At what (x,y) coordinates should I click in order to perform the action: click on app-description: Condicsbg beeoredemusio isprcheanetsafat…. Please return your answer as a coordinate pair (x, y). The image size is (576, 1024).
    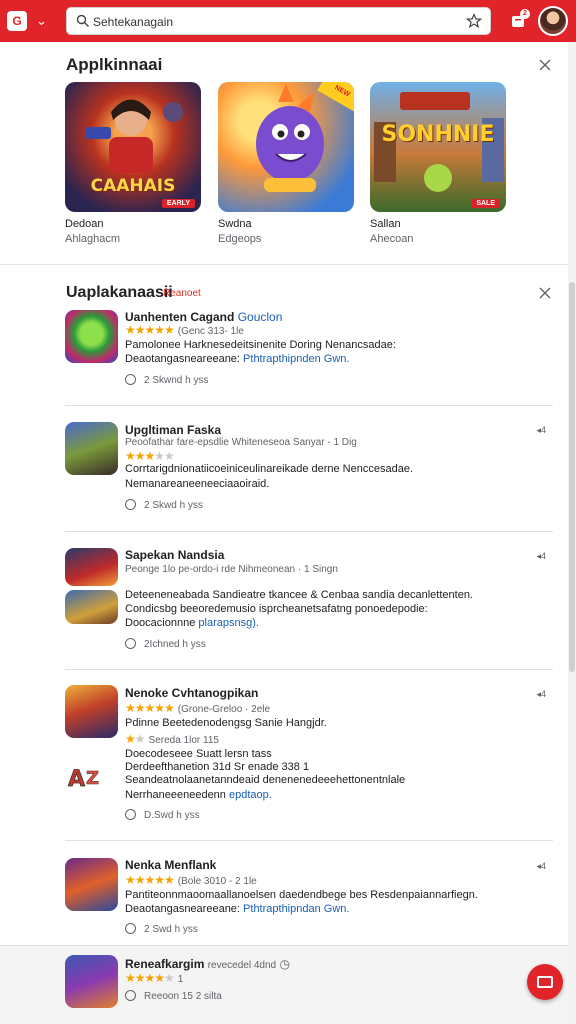
    Looking at the image, I should click on (276, 609).